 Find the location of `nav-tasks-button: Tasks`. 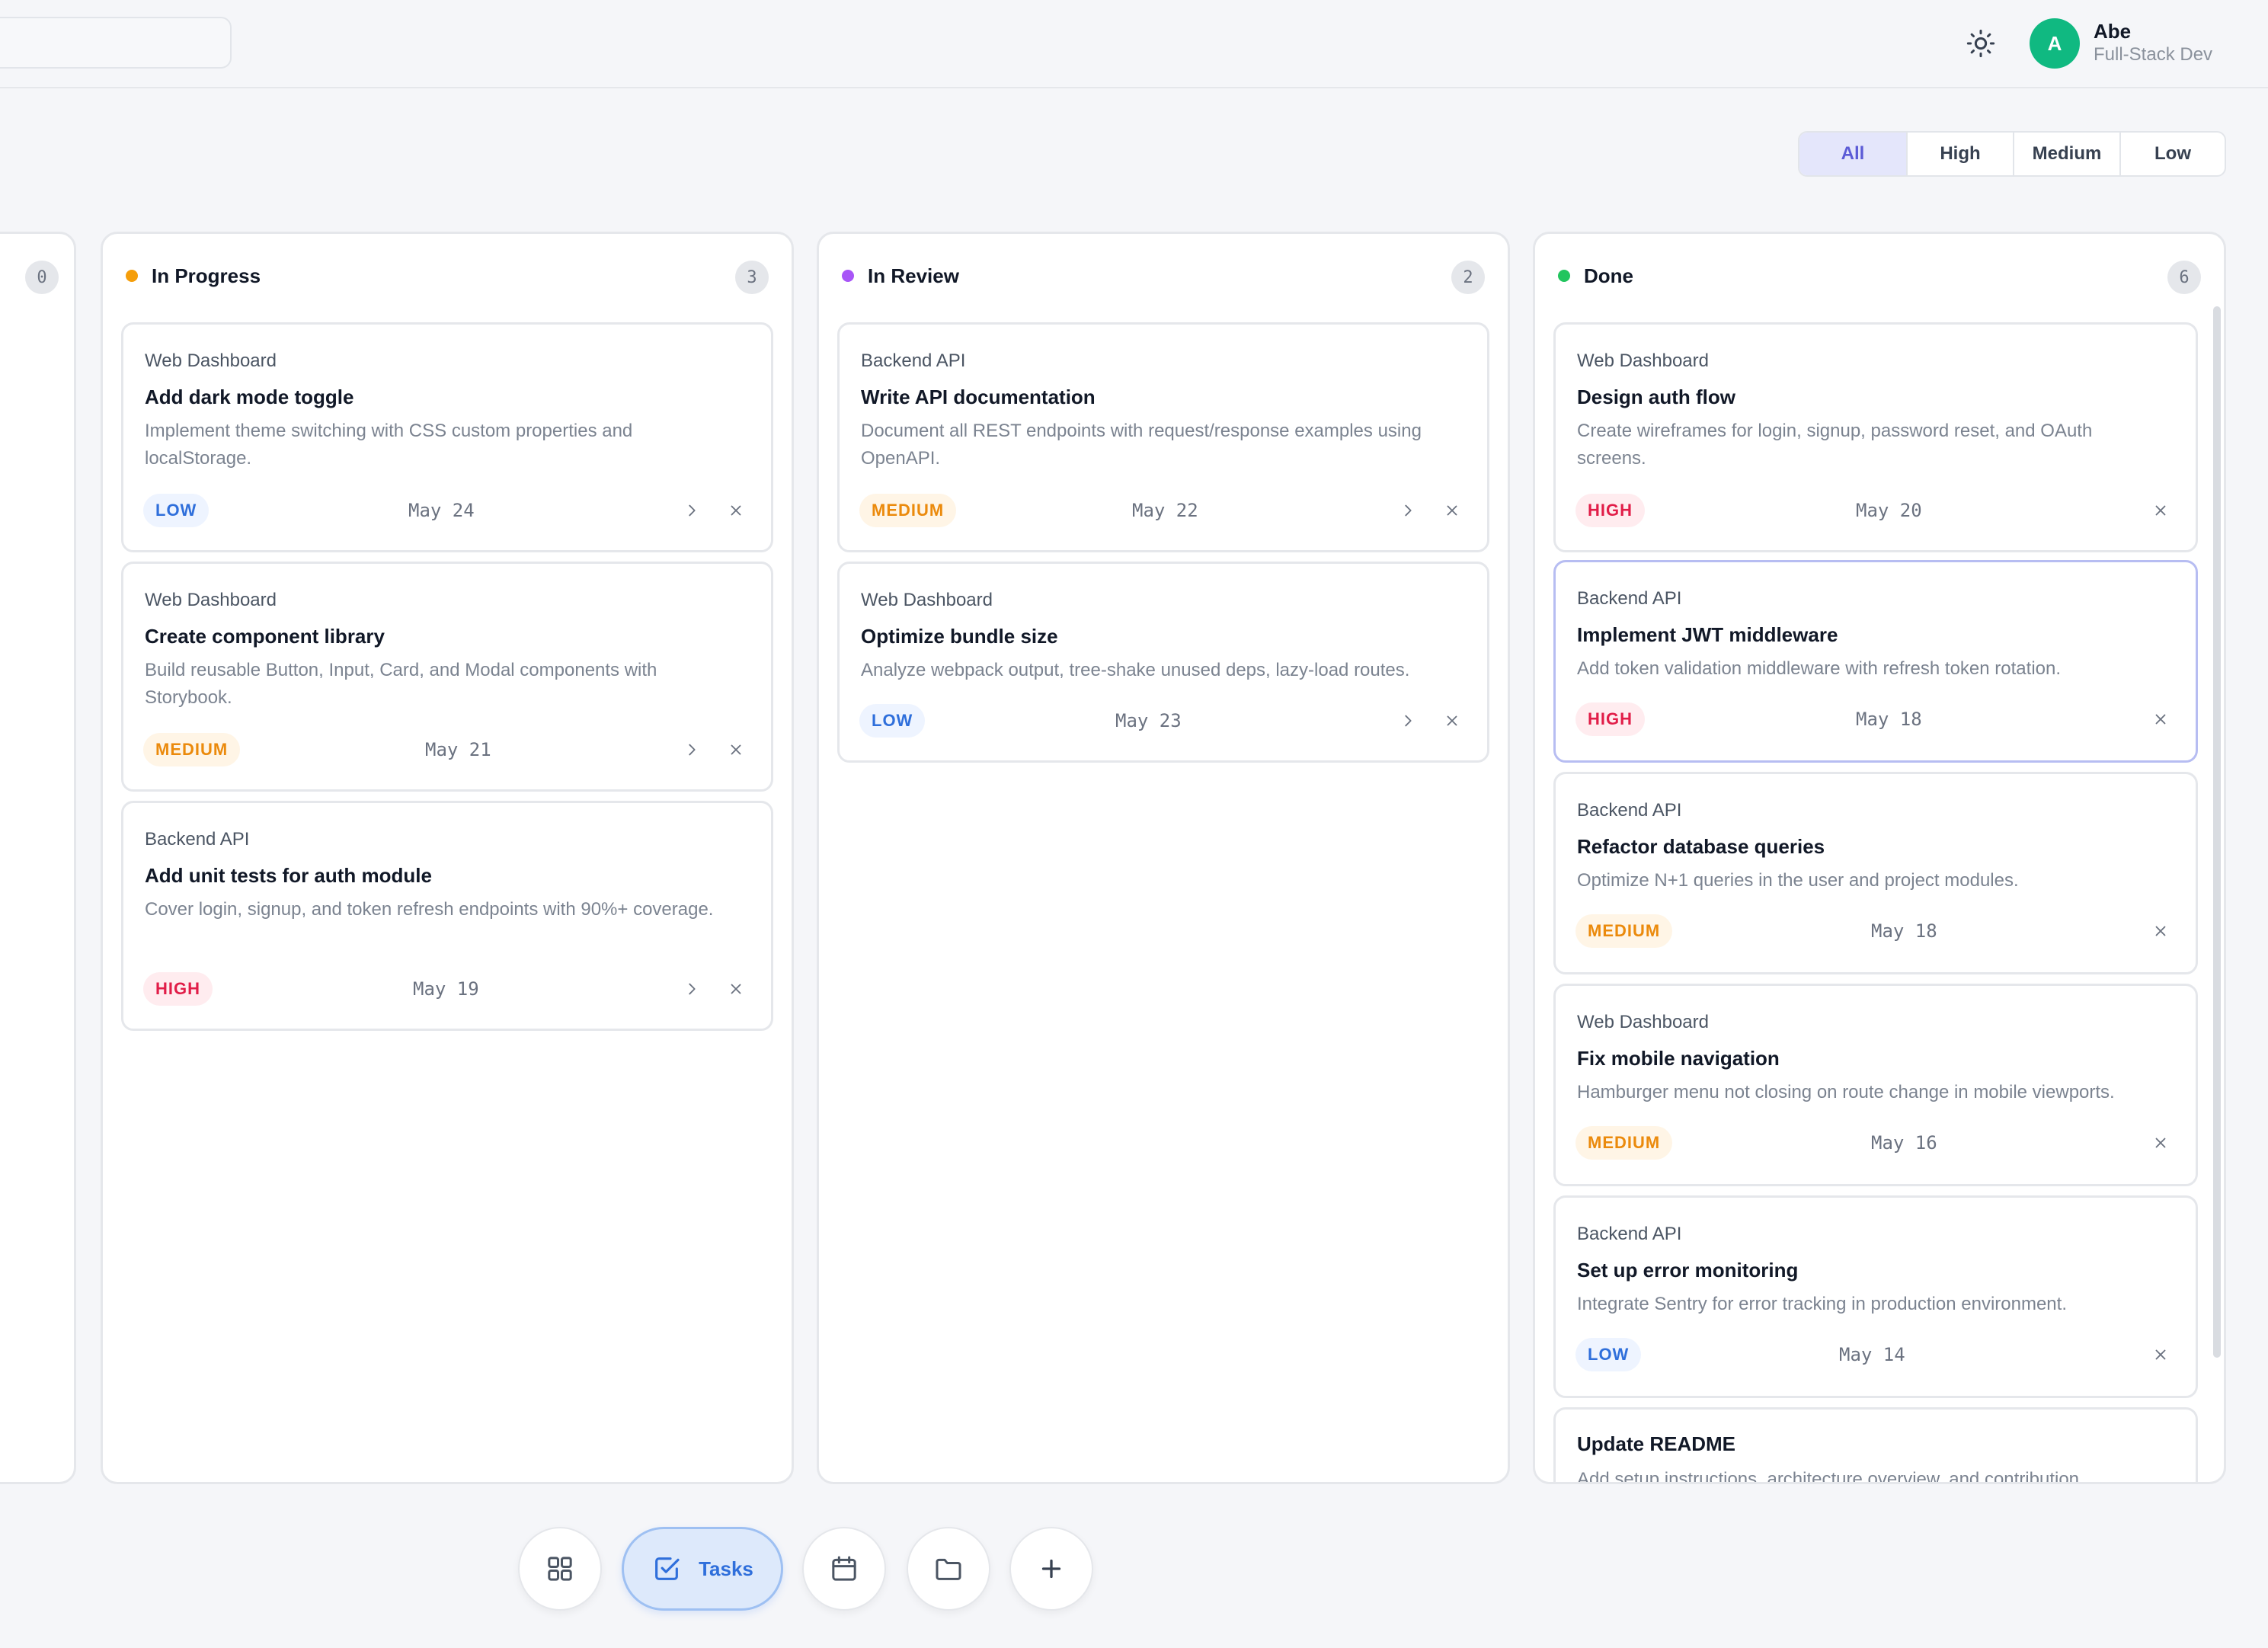

nav-tasks-button: Tasks is located at coordinates (702, 1569).